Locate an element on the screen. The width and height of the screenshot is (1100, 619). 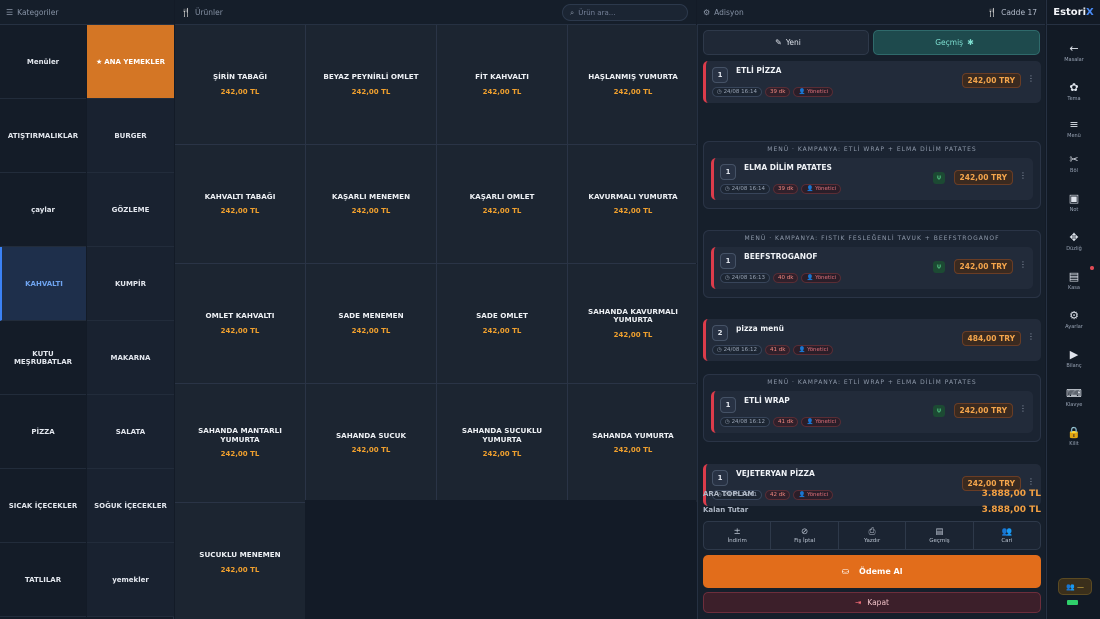
history-button: Geçmiş ✱ is located at coordinates (956, 42).